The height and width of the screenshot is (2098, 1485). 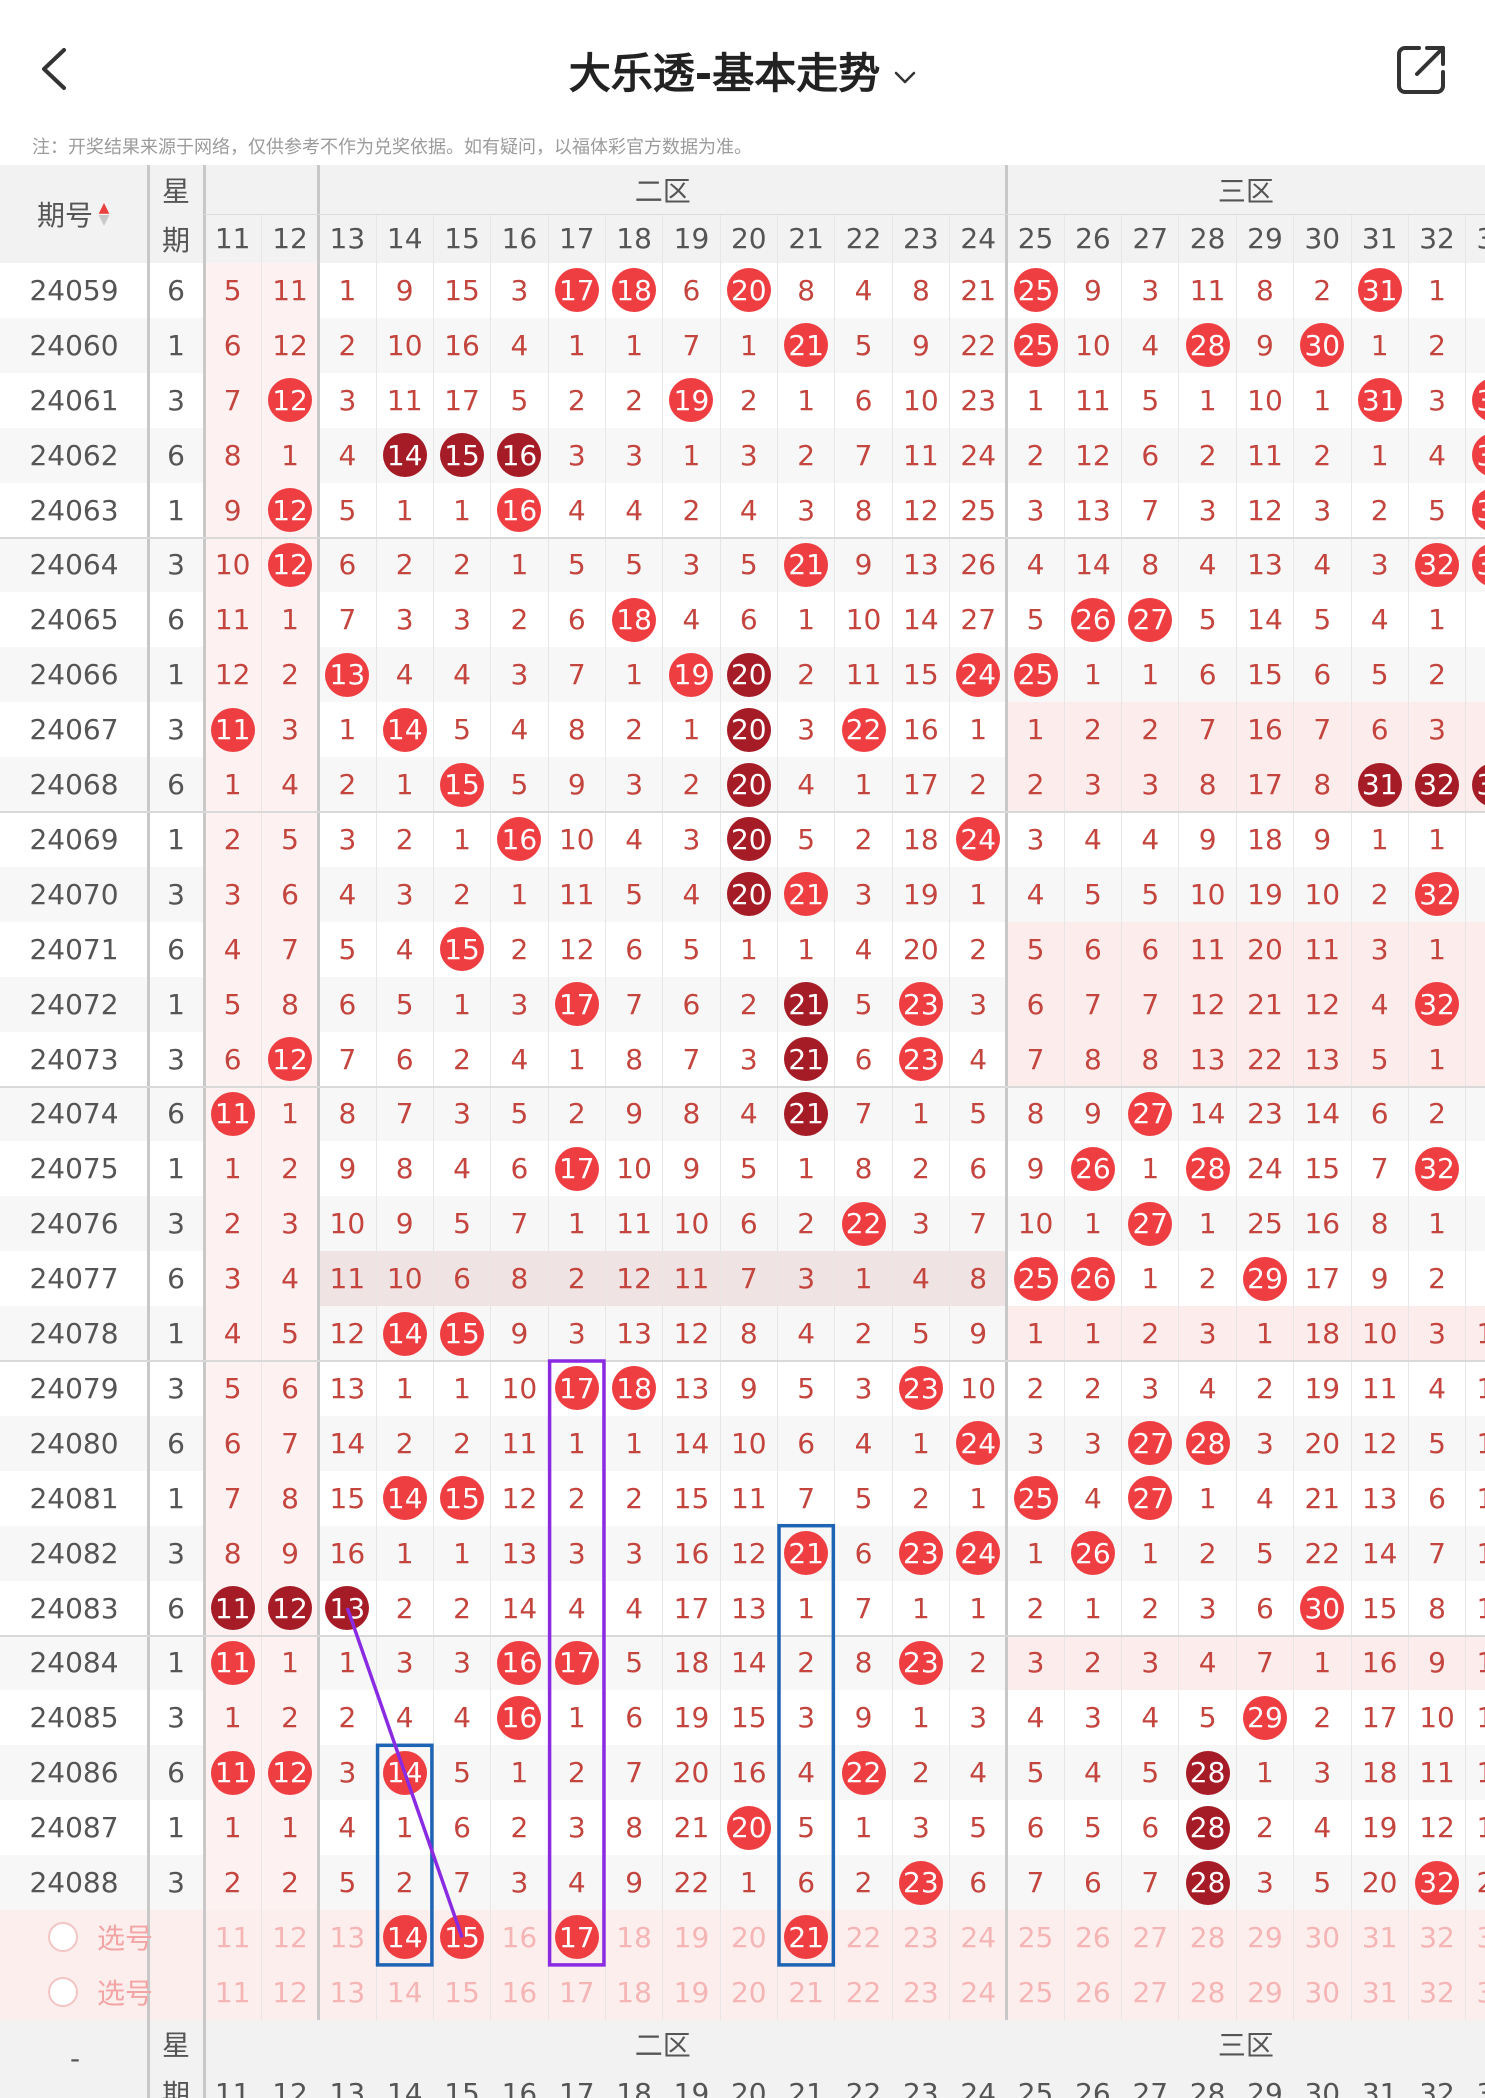 I want to click on trend-line, so click(x=404, y=1773).